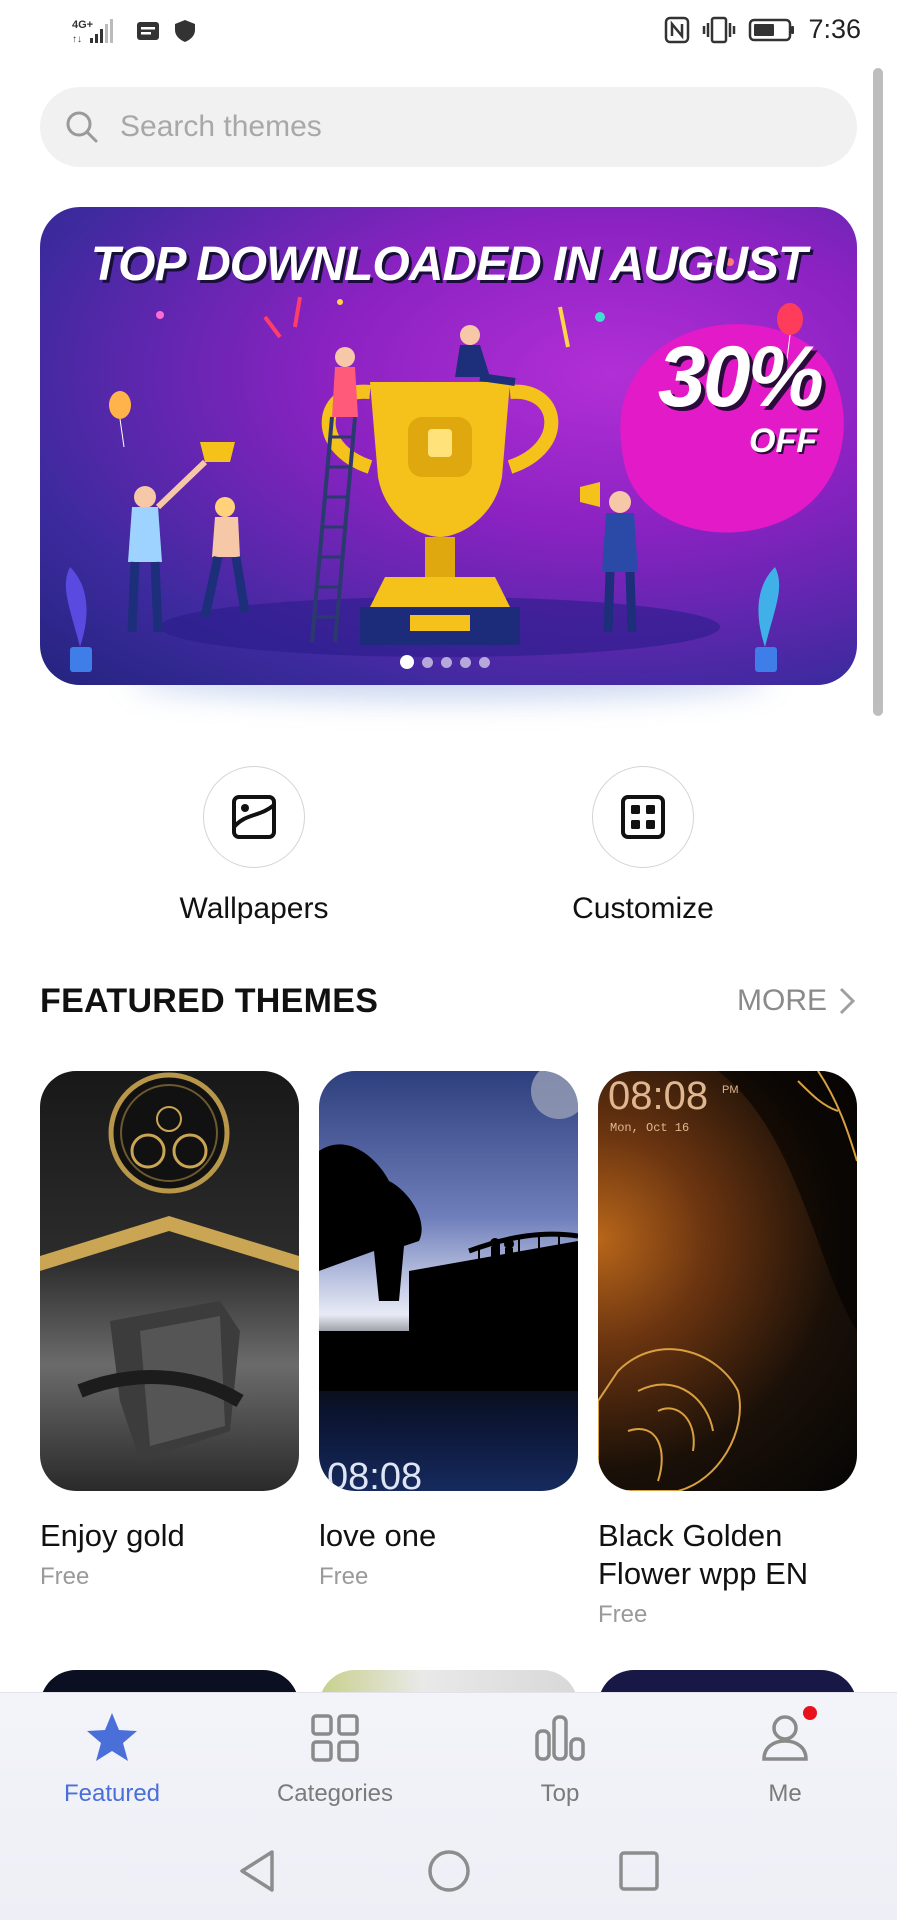 The width and height of the screenshot is (897, 1920). What do you see at coordinates (810, 1713) in the screenshot?
I see `notification-badge` at bounding box center [810, 1713].